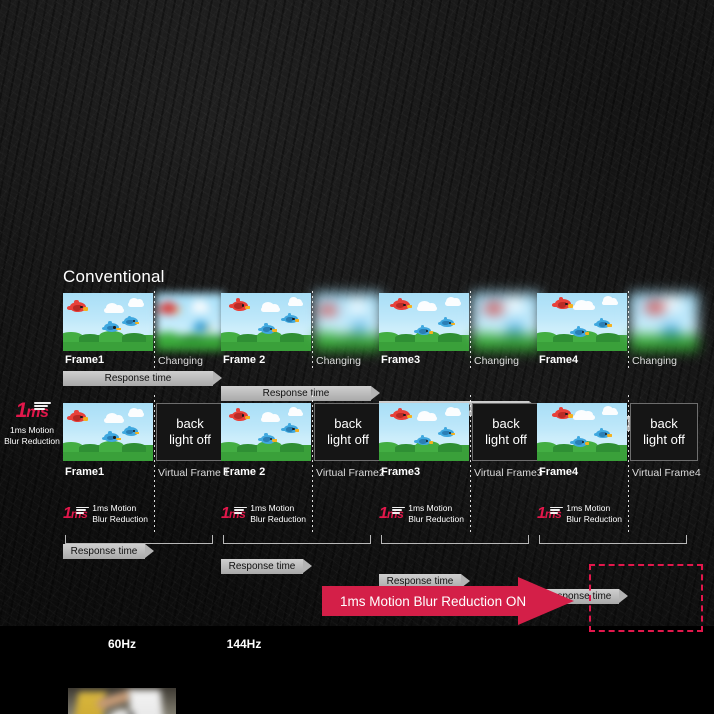 The width and height of the screenshot is (714, 714). I want to click on conventional-frame-2-label: Frame 2, so click(244, 360).